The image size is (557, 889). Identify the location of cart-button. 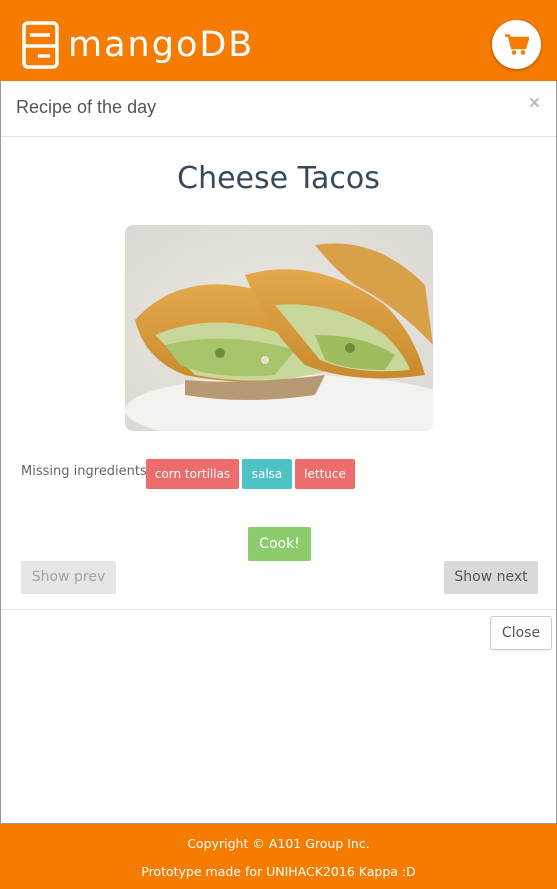
(516, 44).